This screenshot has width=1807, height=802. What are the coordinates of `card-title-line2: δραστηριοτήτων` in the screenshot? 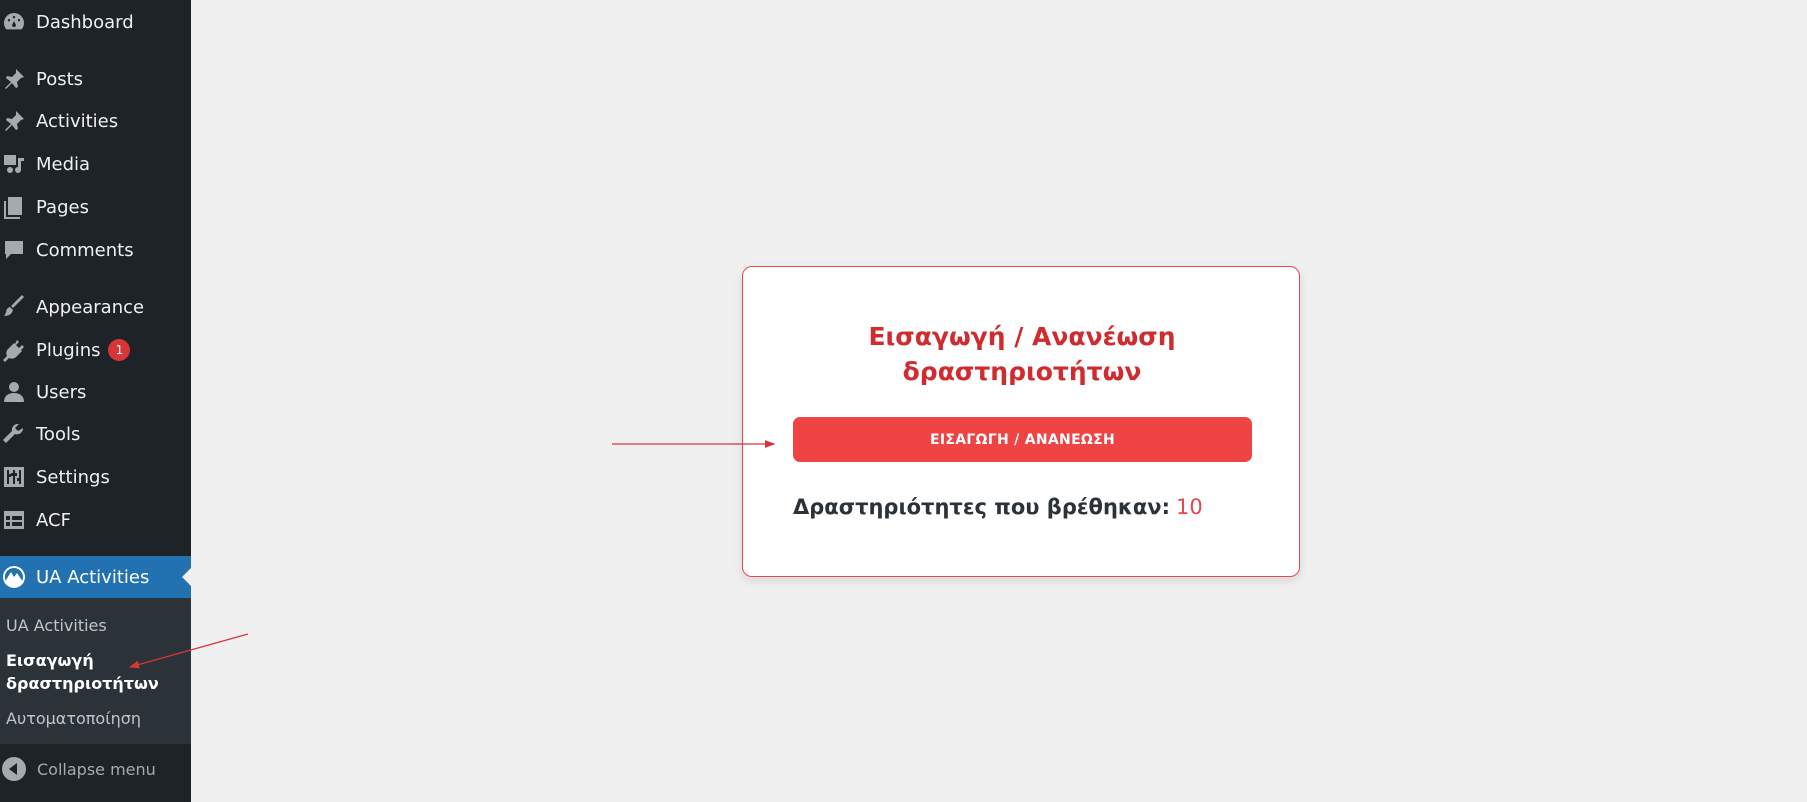 It's located at (1022, 371).